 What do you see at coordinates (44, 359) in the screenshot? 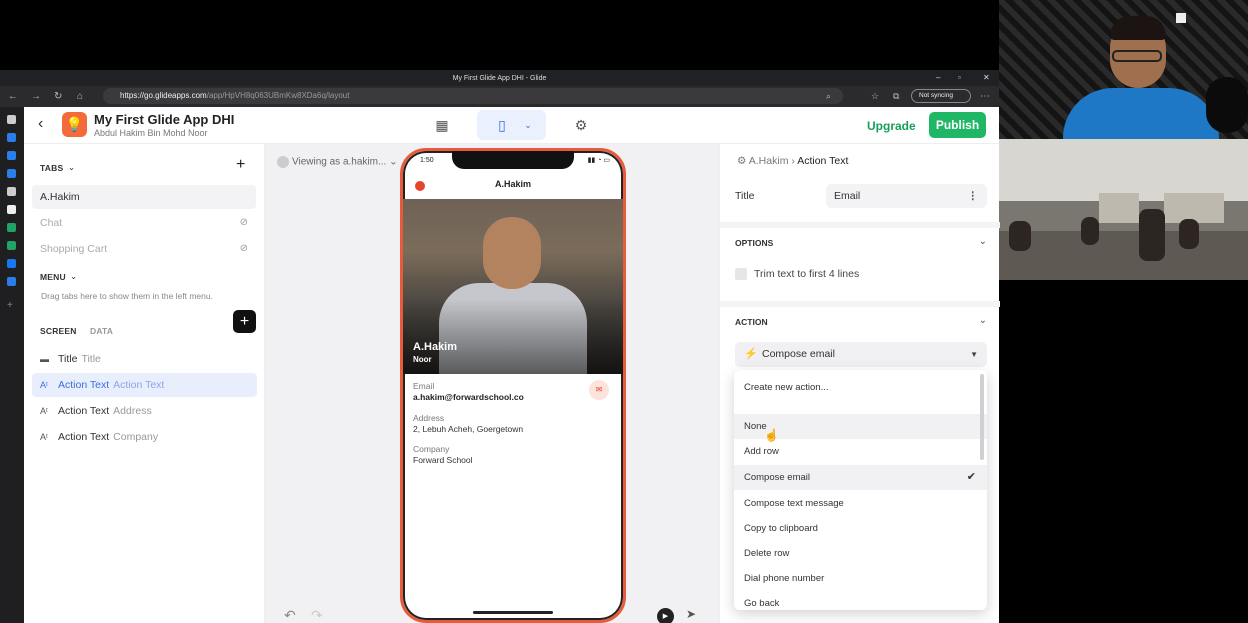
I see `title-component-icon: ▬` at bounding box center [44, 359].